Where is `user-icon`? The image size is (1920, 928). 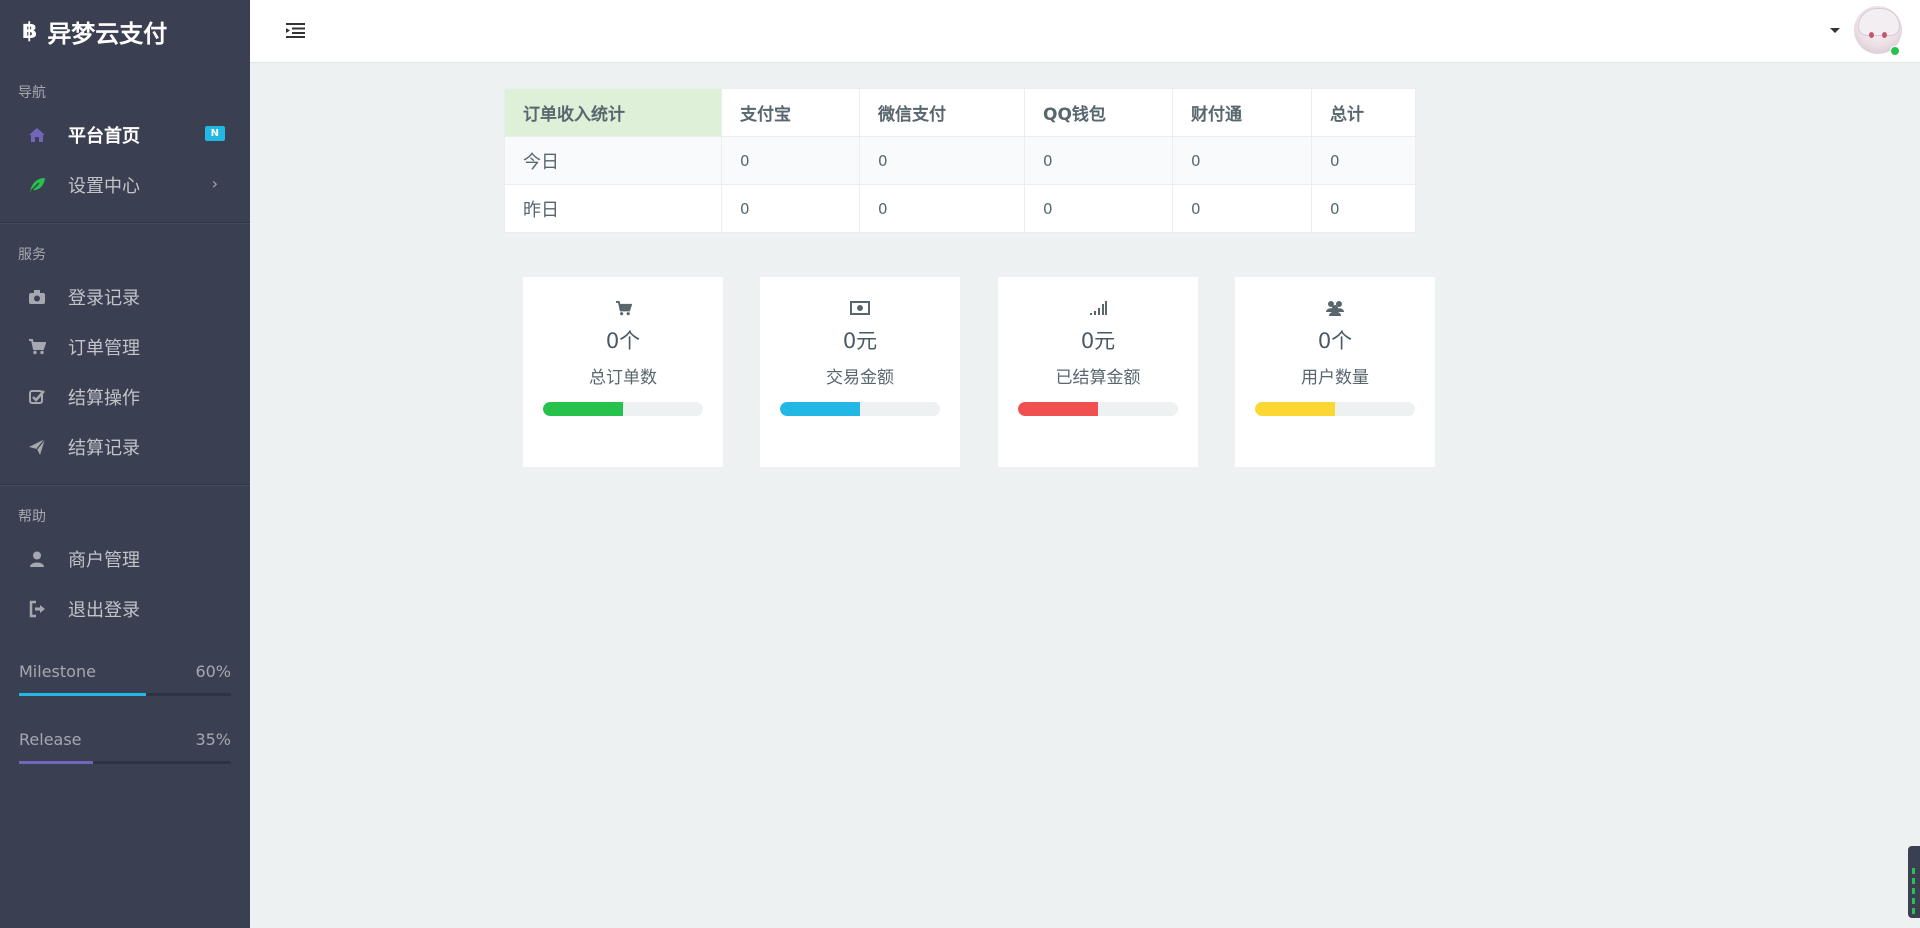 user-icon is located at coordinates (37, 559).